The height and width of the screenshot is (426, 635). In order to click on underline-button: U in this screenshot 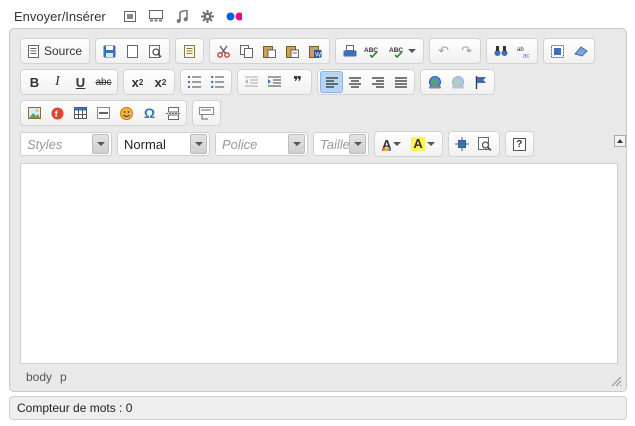, I will do `click(80, 82)`.